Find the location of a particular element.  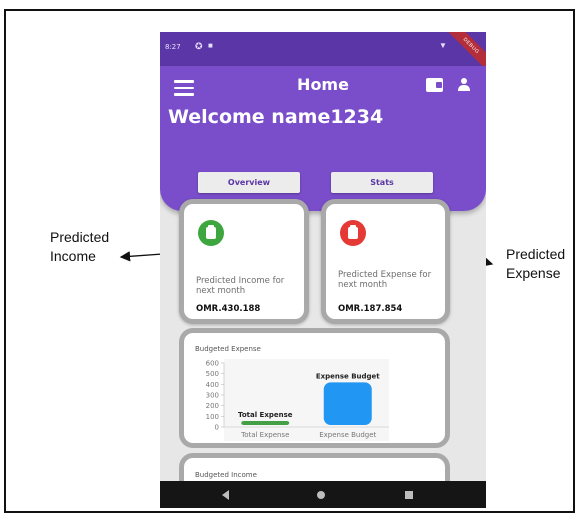

status-bar: 8:27 ✪ ■ ▼ DEBUG is located at coordinates (323, 53).